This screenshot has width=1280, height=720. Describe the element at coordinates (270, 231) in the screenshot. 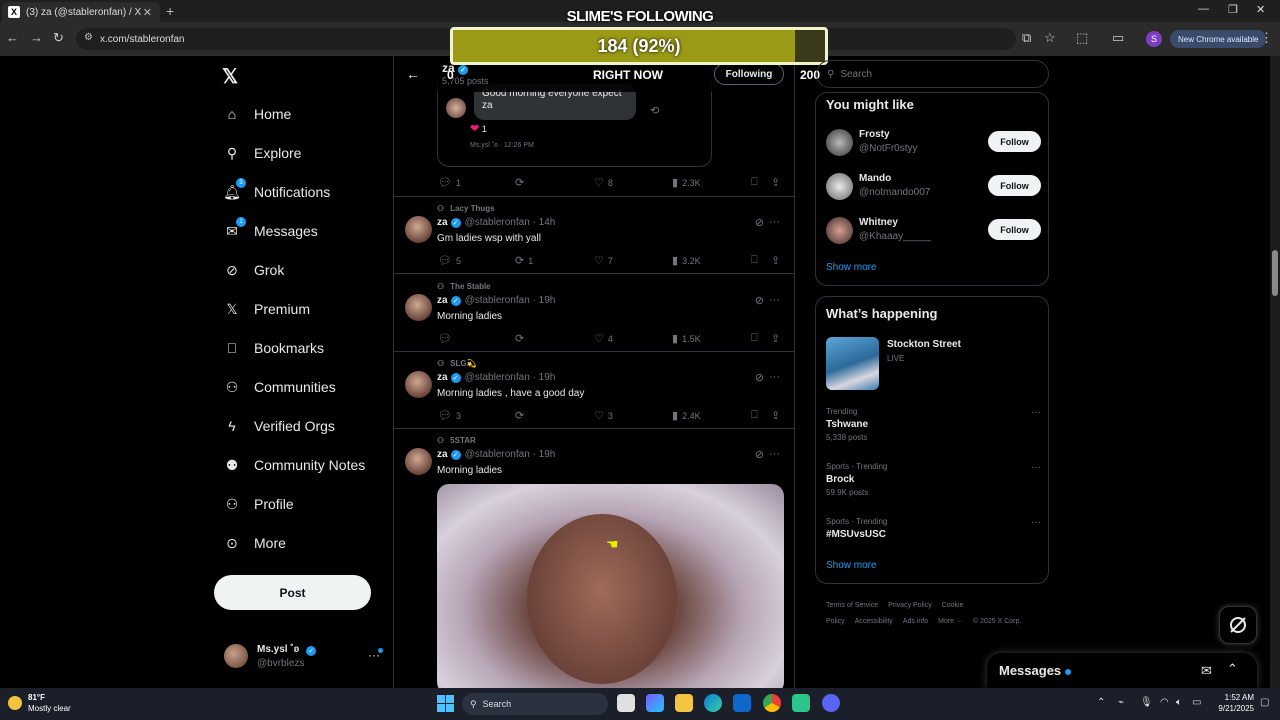

I see `sidebar-item-messages: ✉ 1 Messages` at that location.